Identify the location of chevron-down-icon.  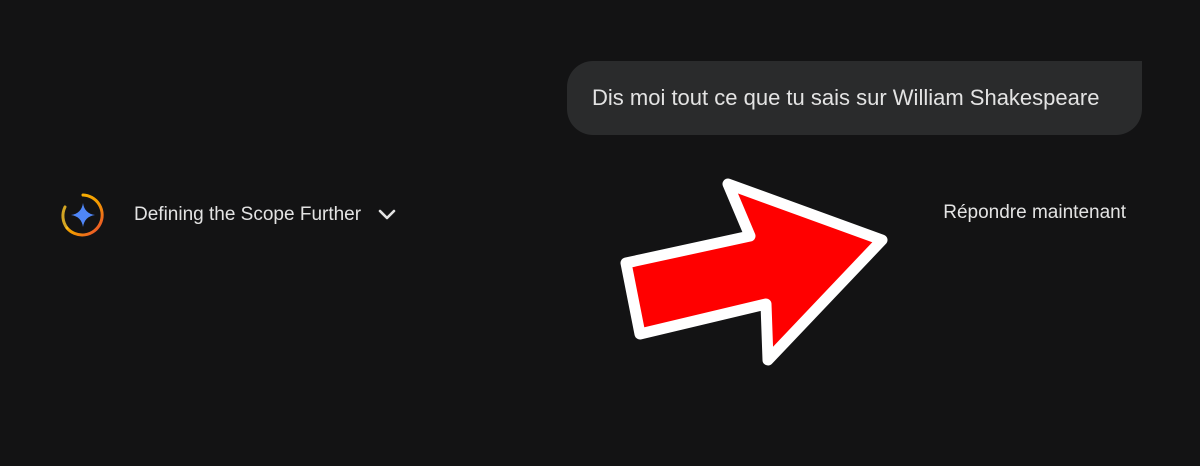
(387, 215).